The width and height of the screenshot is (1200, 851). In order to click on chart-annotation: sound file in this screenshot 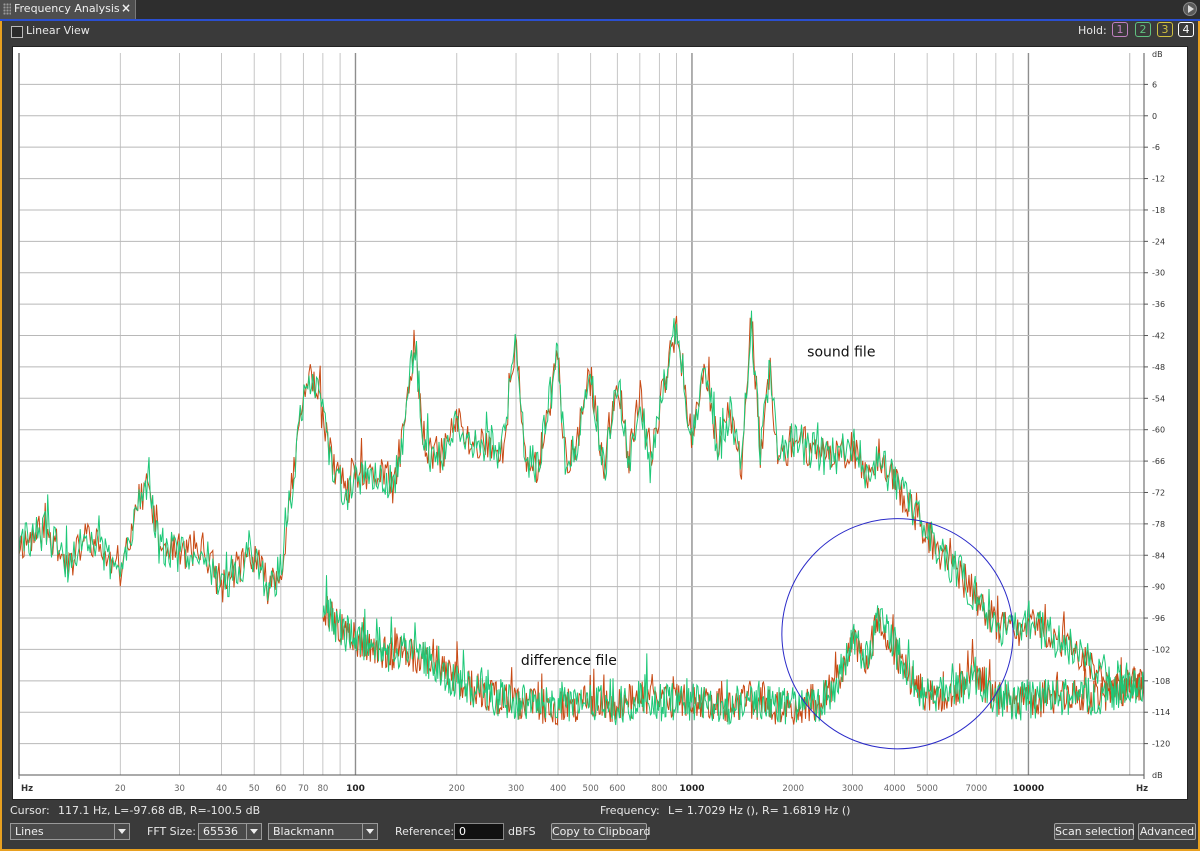, I will do `click(841, 352)`.